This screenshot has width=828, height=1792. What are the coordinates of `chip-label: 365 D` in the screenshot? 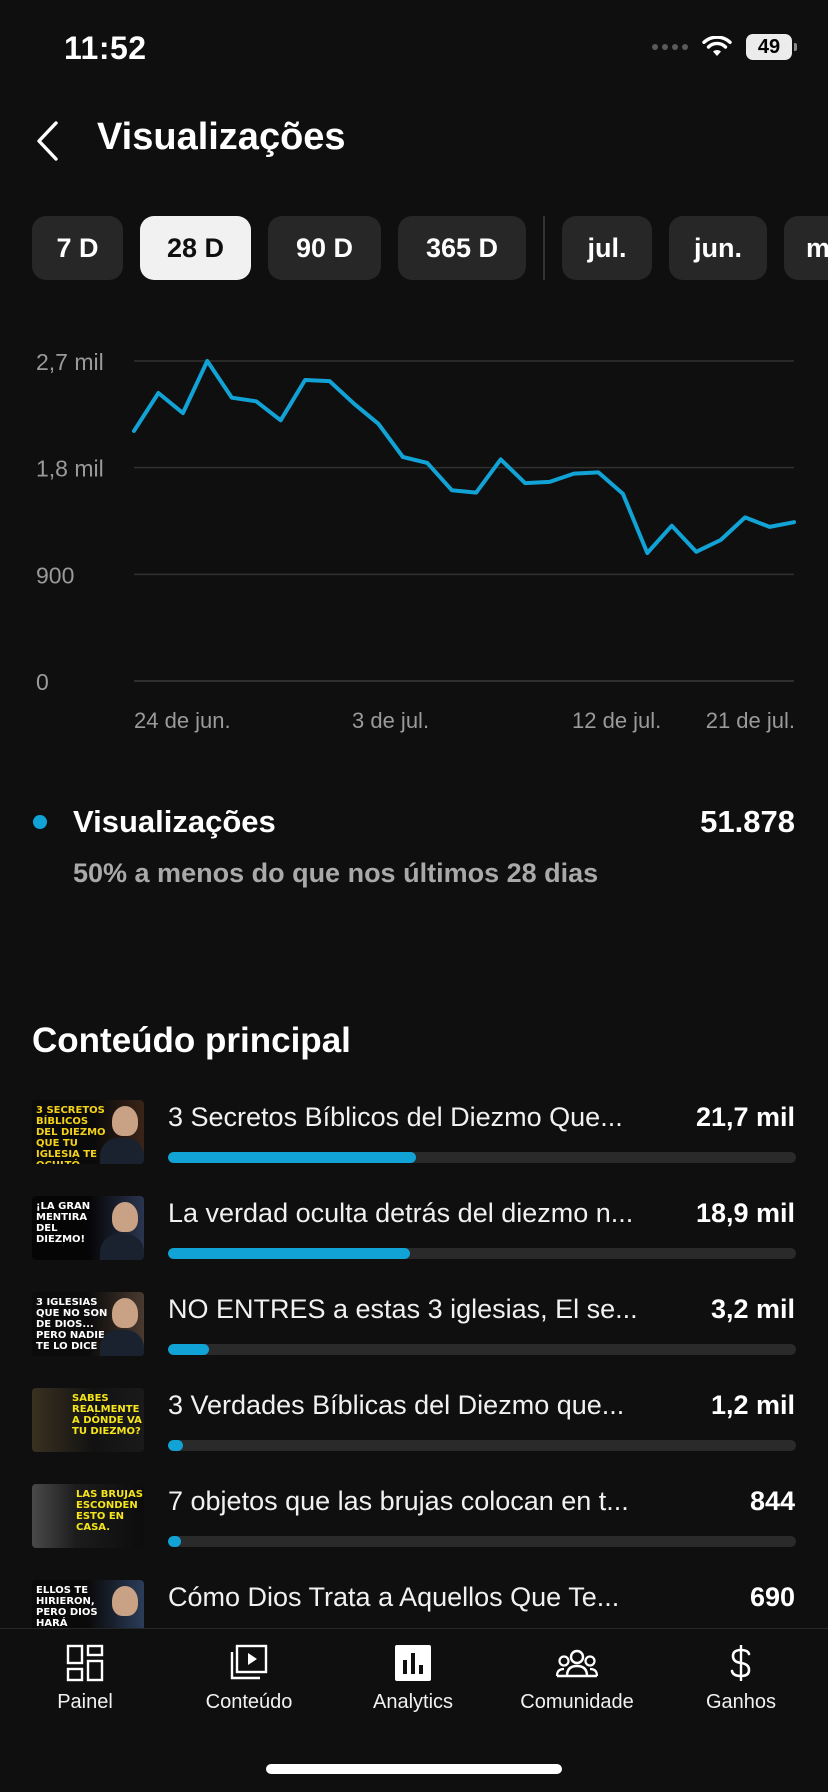 It's located at (462, 247).